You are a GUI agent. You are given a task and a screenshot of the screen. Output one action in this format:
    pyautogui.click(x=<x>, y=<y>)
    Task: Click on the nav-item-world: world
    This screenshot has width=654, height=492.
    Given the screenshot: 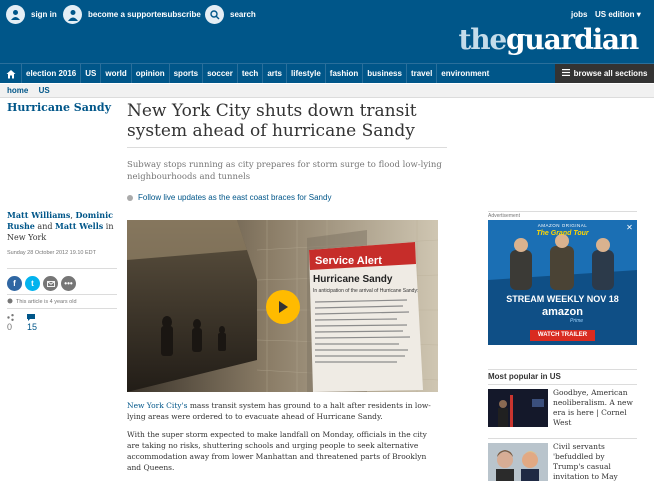 What is the action you would take?
    pyautogui.click(x=116, y=73)
    